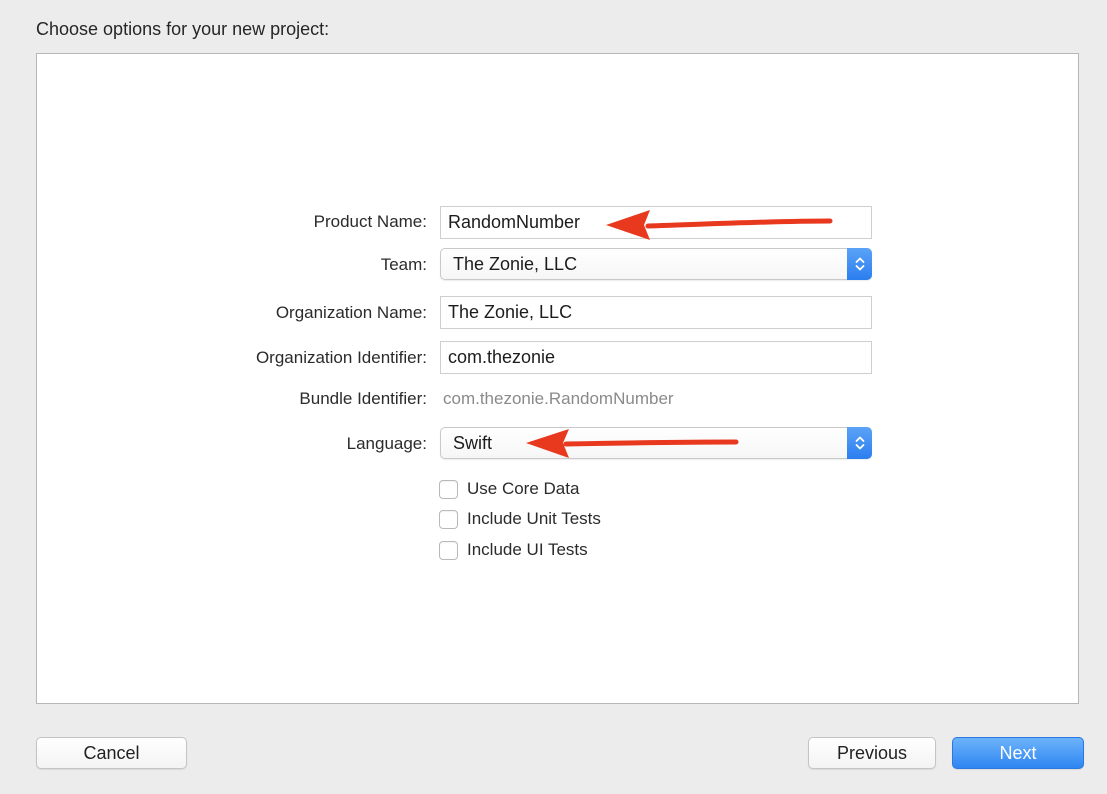 The image size is (1107, 794). Describe the element at coordinates (1018, 753) in the screenshot. I see `next-button: Next` at that location.